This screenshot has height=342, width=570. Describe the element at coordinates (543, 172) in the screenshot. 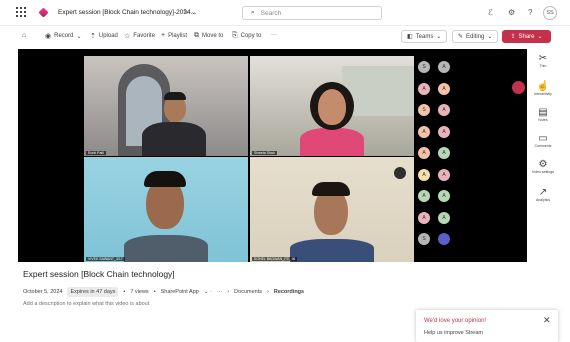

I see `video-settings-label: Video settings` at that location.